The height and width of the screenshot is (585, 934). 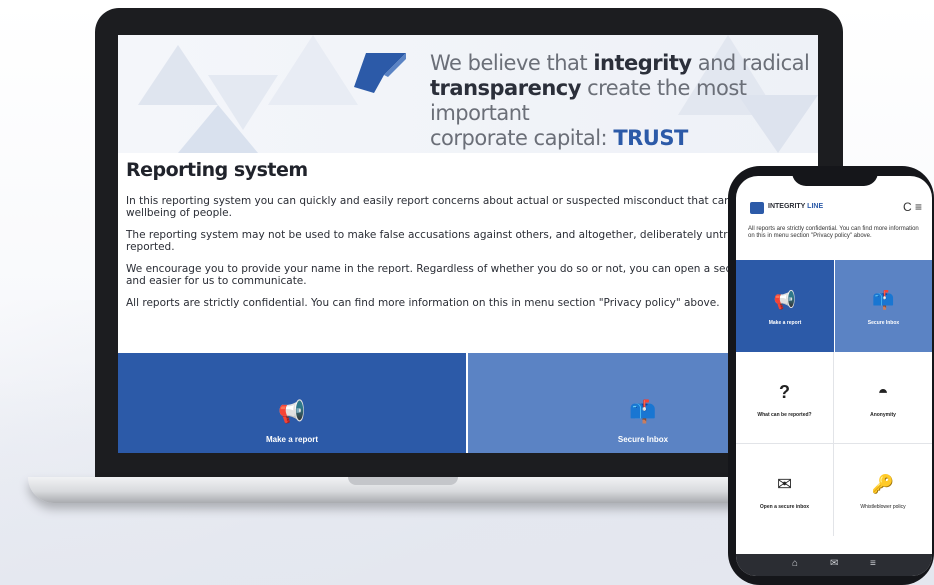 I want to click on tile-label: Make a report, so click(x=785, y=323).